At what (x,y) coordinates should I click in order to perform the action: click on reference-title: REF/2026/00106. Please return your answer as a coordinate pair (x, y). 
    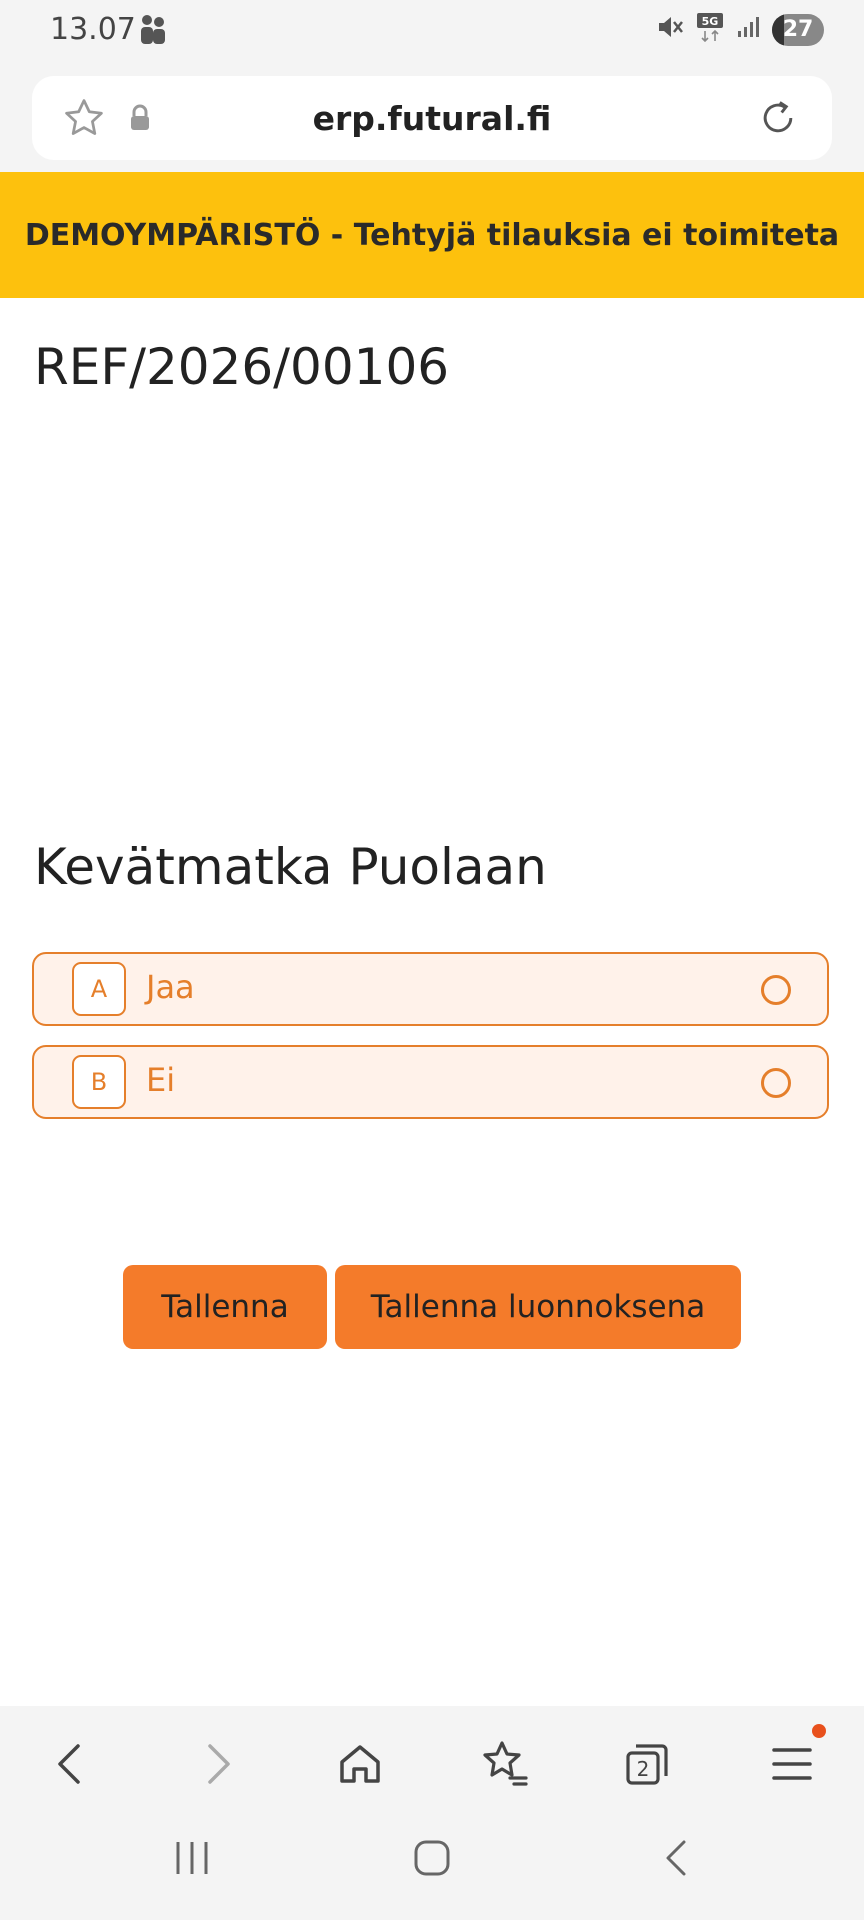
    Looking at the image, I should click on (242, 367).